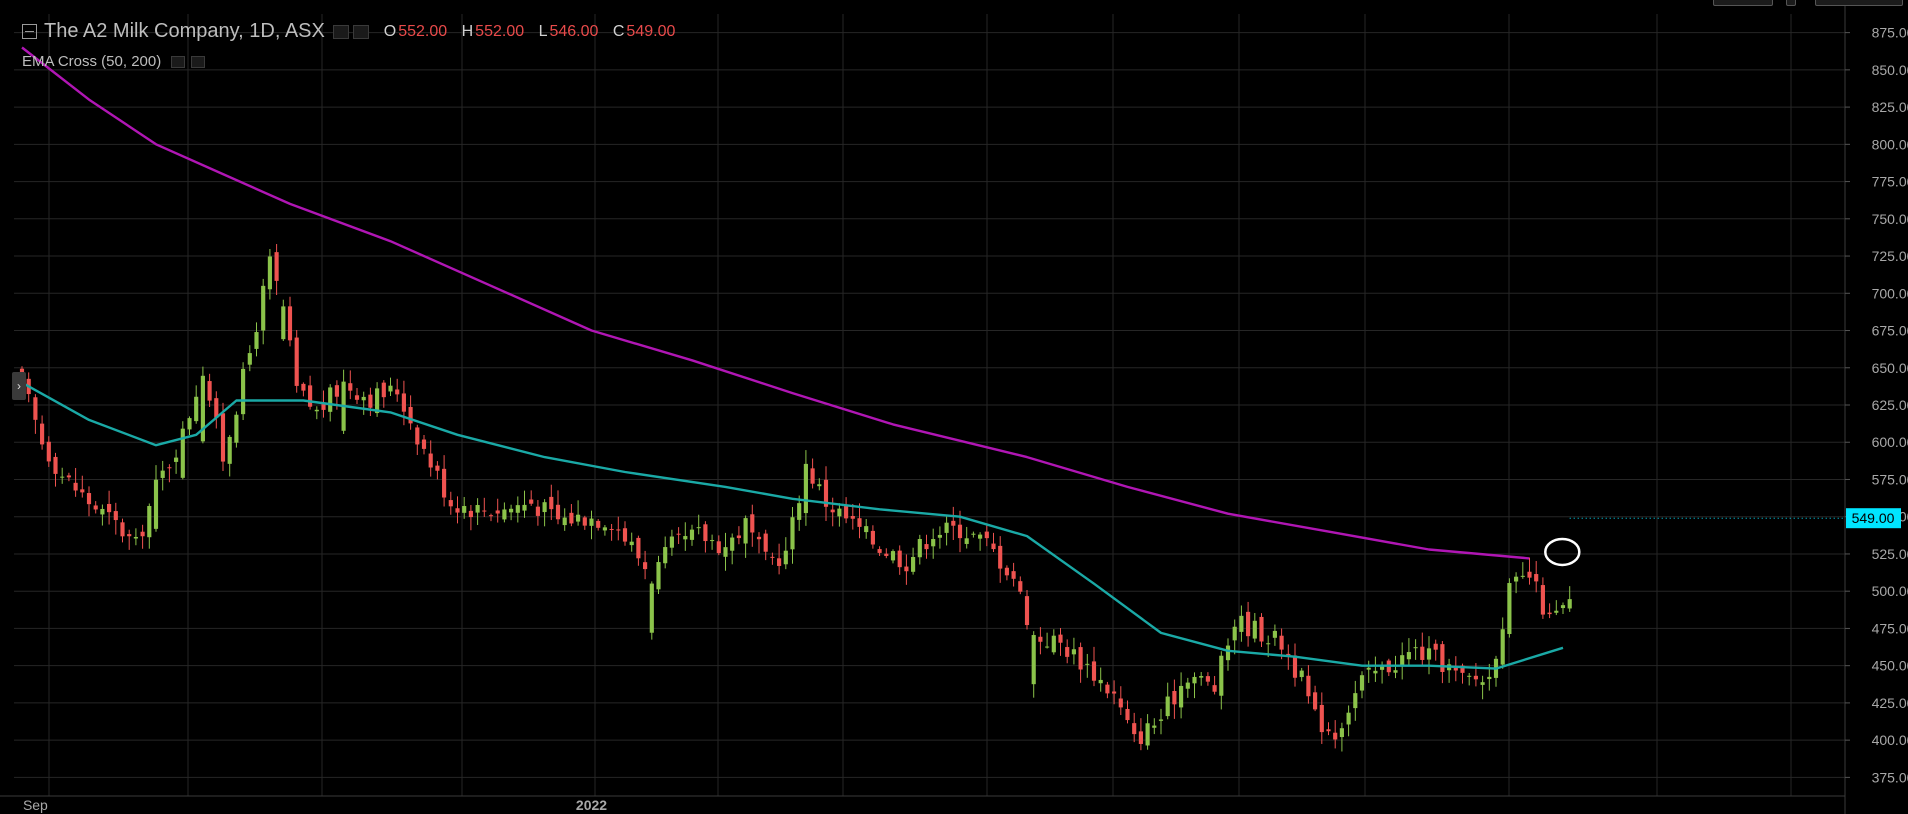 Image resolution: width=1908 pixels, height=814 pixels. Describe the element at coordinates (198, 62) in the screenshot. I see `indicator-settings-icon` at that location.